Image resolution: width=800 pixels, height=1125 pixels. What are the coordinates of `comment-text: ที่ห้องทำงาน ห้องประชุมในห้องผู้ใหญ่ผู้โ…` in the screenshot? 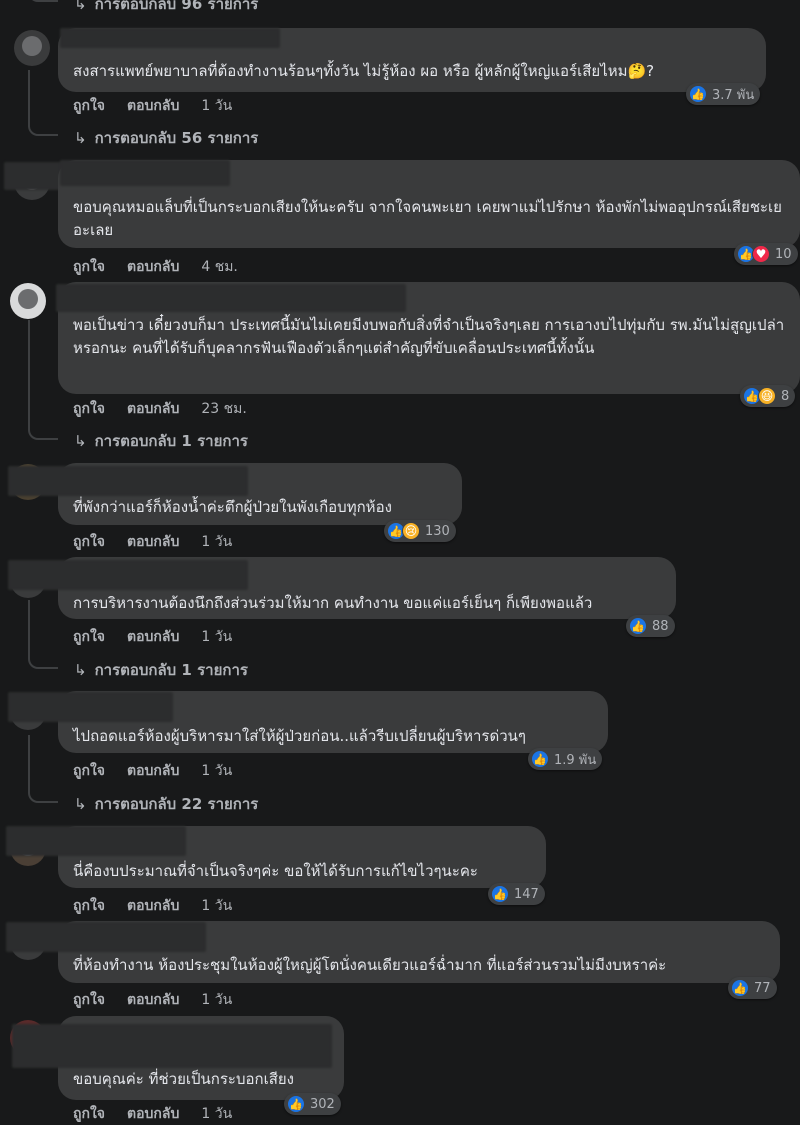 It's located at (370, 965).